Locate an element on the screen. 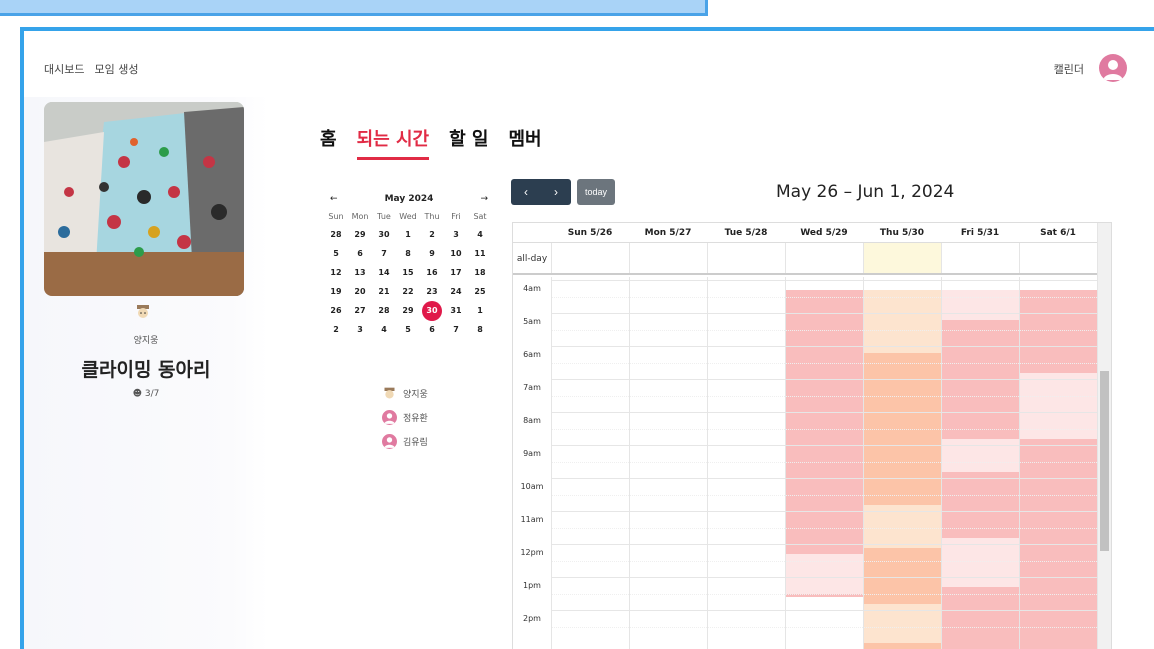 This screenshot has width=1154, height=649. mini-day: 11 is located at coordinates (480, 253).